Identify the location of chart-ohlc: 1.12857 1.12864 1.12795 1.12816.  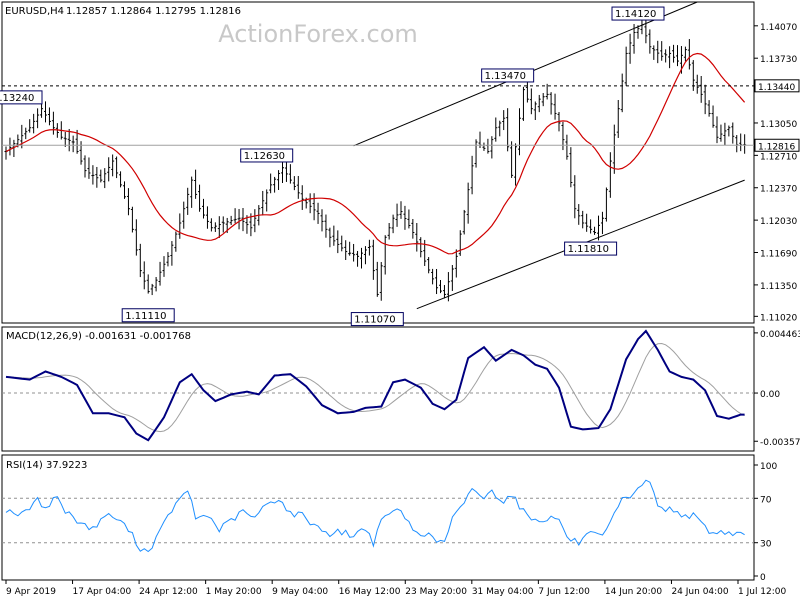
(153, 11).